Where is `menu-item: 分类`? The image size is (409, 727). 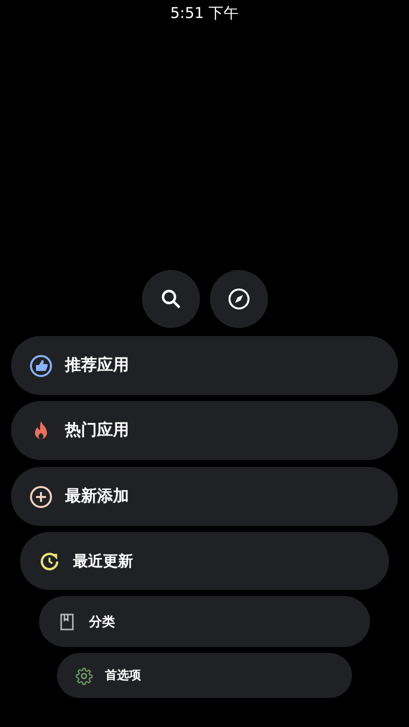
menu-item: 分类 is located at coordinates (204, 621).